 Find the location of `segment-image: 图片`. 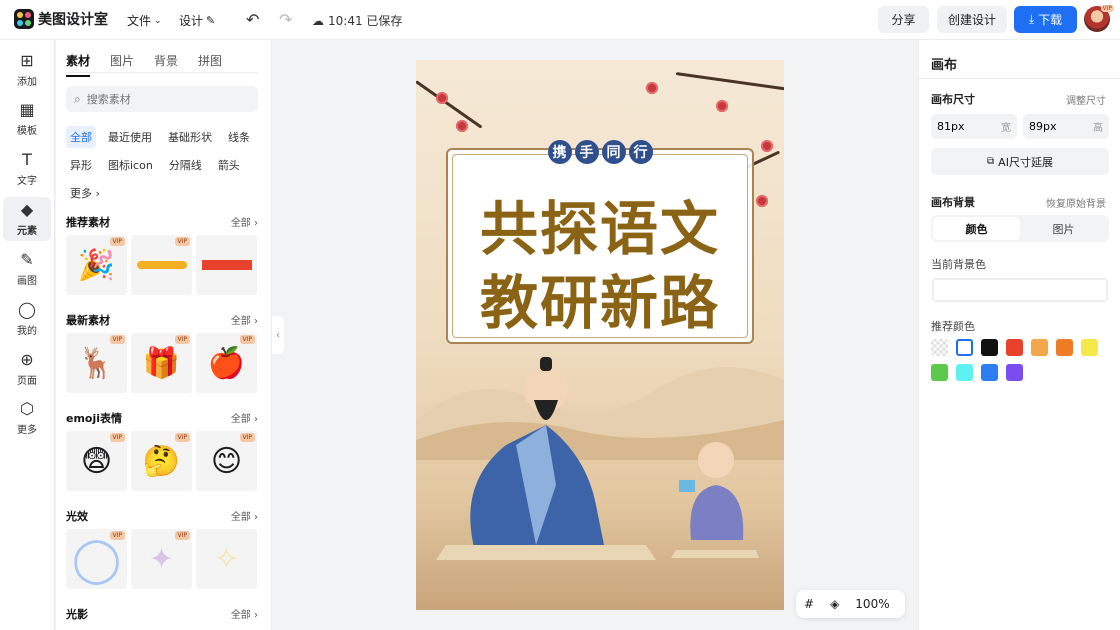

segment-image: 图片 is located at coordinates (1063, 228).